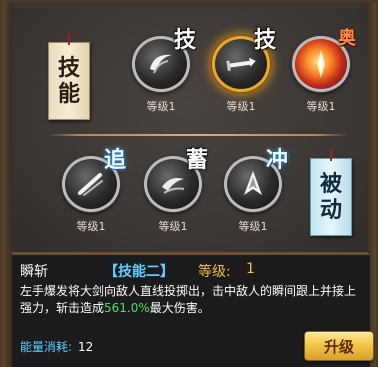 This screenshot has width=378, height=367. Describe the element at coordinates (139, 272) in the screenshot. I see `skill-slot-label: 【技能二】` at that location.